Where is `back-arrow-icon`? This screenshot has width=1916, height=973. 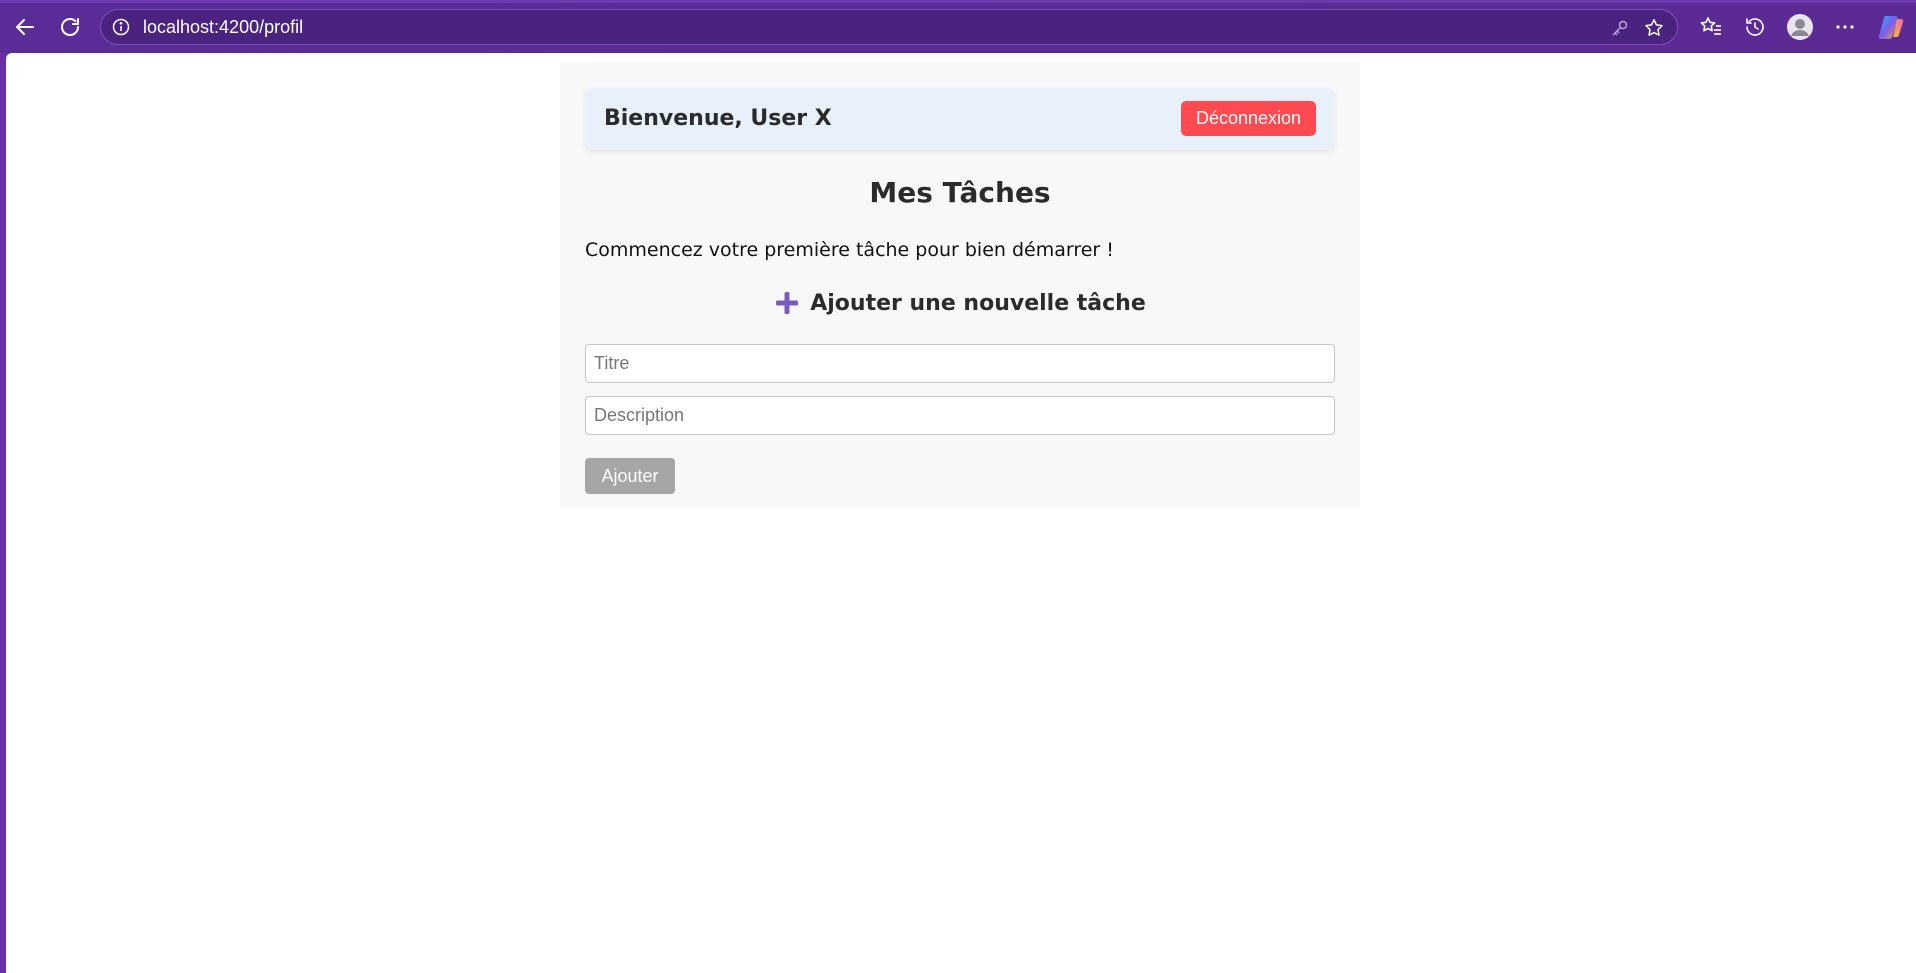 back-arrow-icon is located at coordinates (25, 27).